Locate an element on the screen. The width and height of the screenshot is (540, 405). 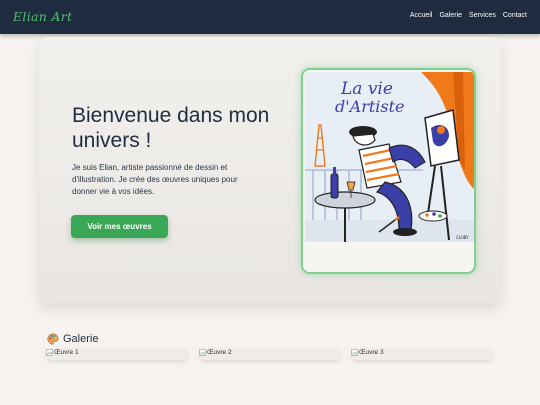
nav-link-services: Services is located at coordinates (482, 15).